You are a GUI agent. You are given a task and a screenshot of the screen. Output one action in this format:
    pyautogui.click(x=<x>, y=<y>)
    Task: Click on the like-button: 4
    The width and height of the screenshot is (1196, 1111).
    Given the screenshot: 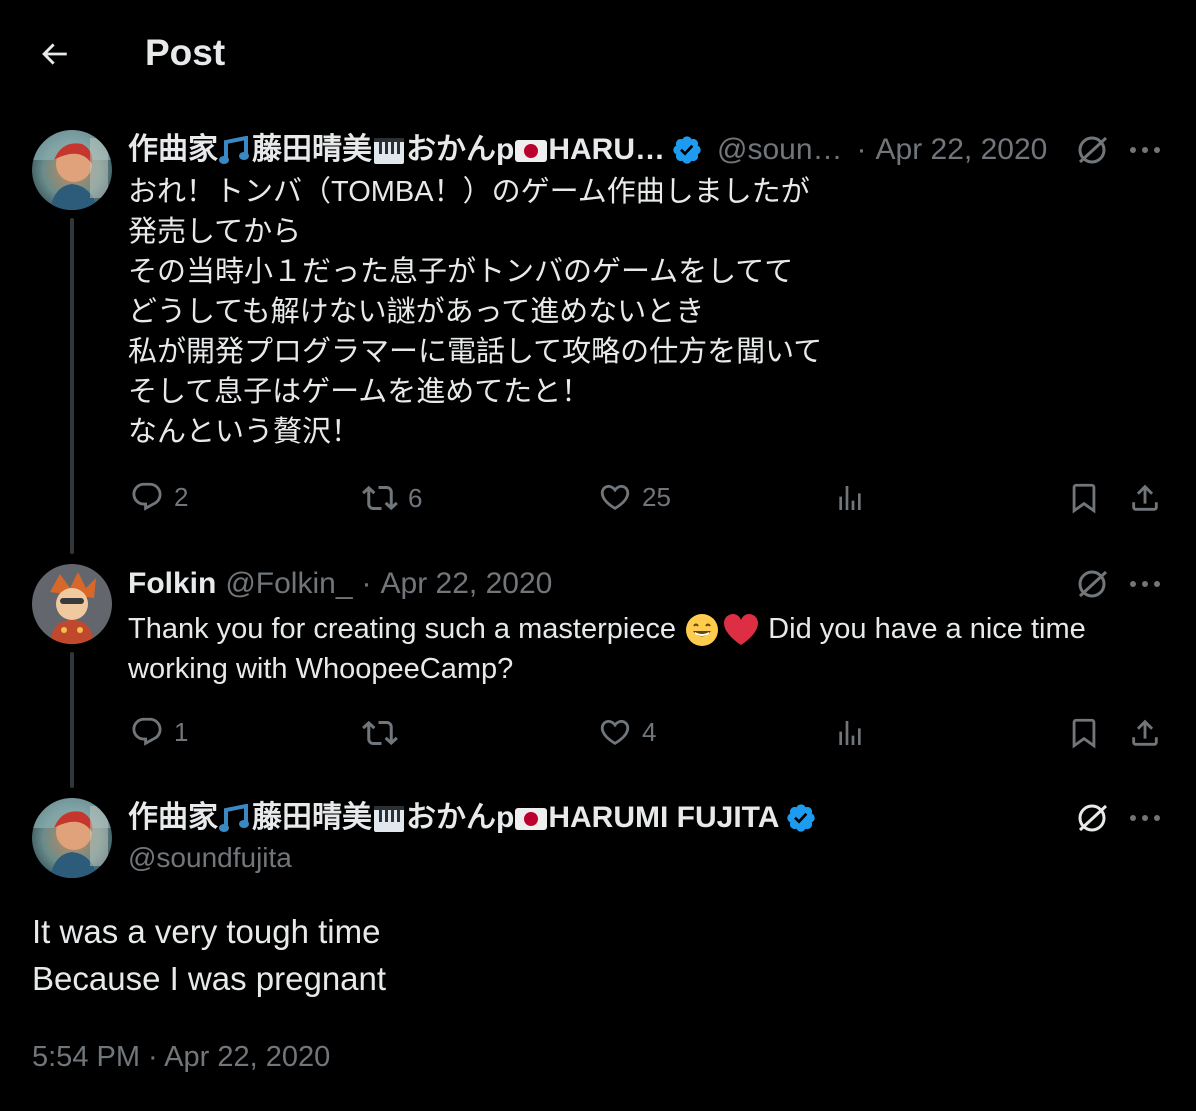 What is the action you would take?
    pyautogui.click(x=627, y=732)
    